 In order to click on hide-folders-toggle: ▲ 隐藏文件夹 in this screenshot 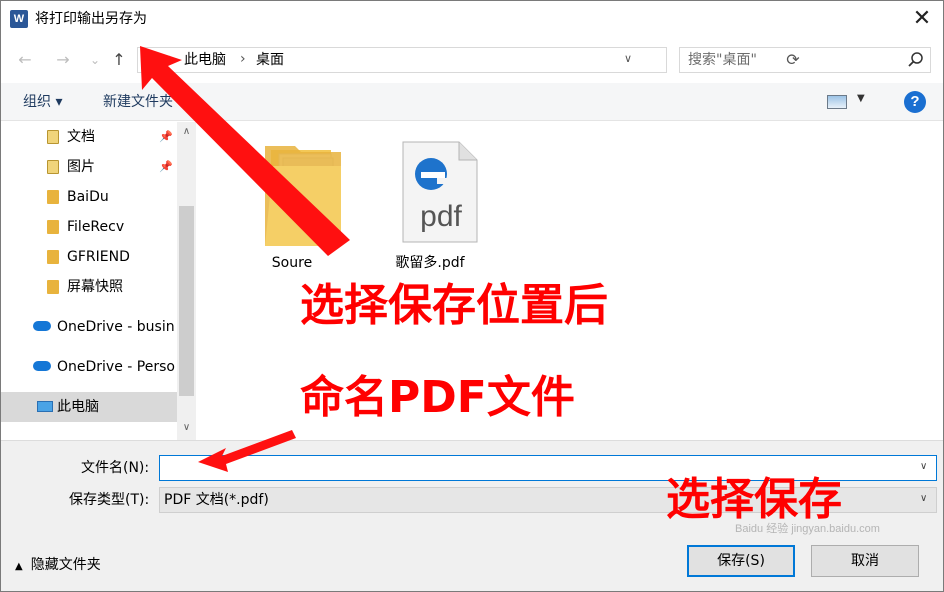, I will do `click(58, 566)`.